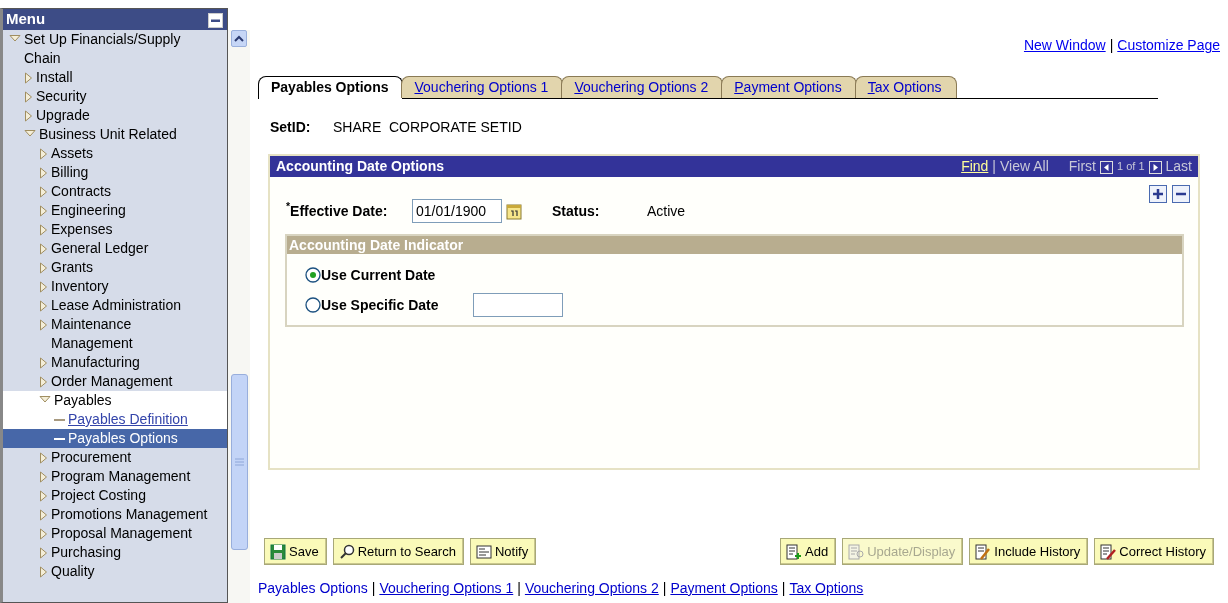  Describe the element at coordinates (115, 191) in the screenshot. I see `menu-item: Contracts` at that location.